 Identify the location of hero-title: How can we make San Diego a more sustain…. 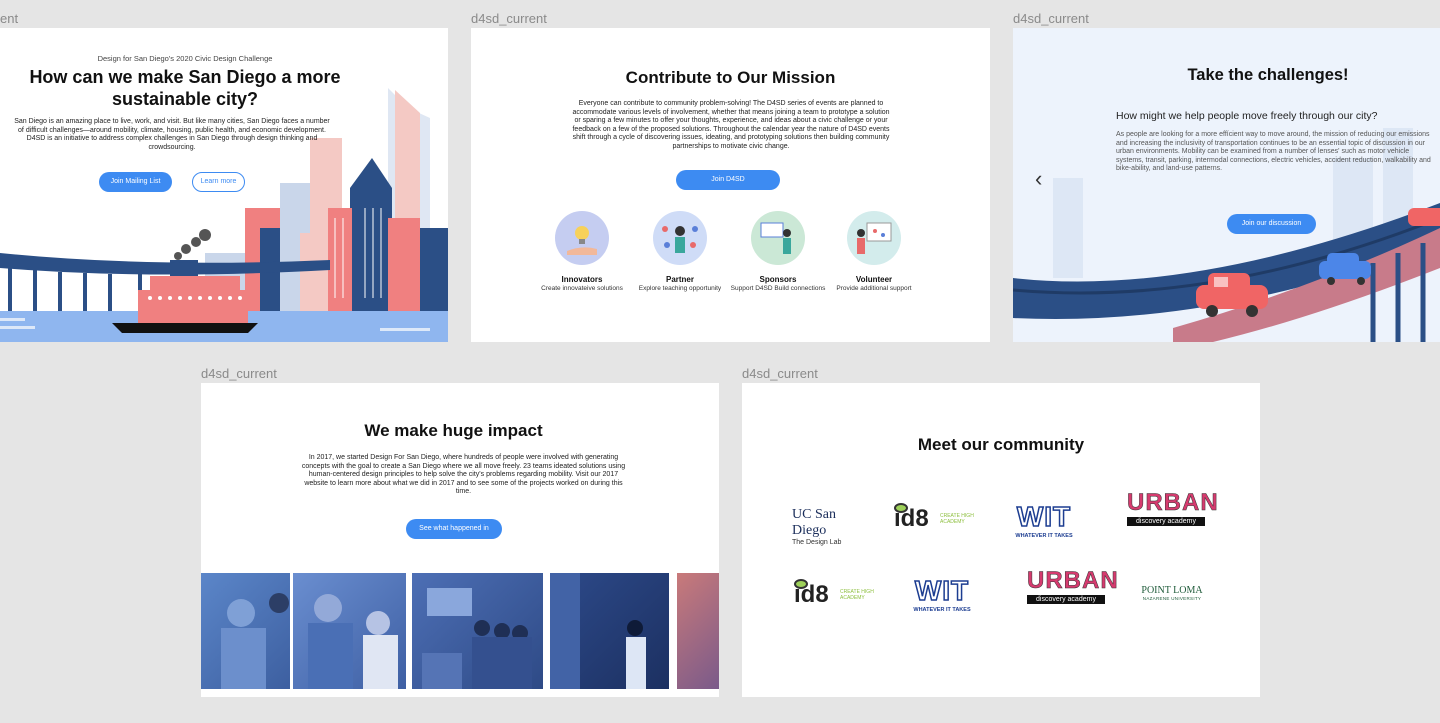
(185, 88).